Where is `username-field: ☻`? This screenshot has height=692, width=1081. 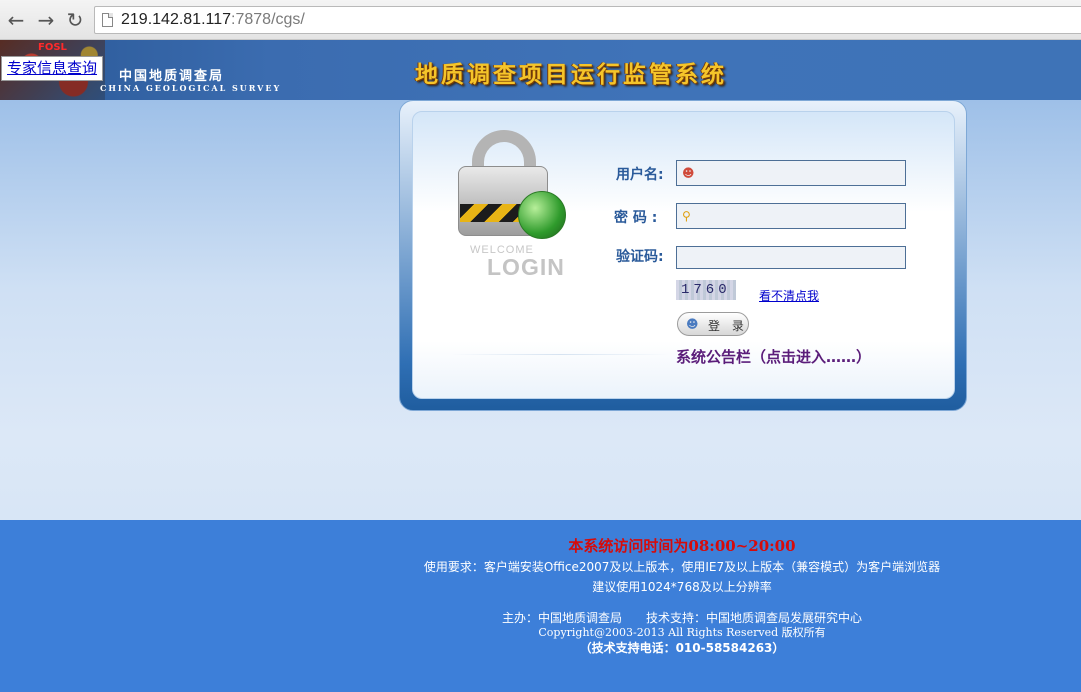
username-field: ☻ is located at coordinates (791, 173).